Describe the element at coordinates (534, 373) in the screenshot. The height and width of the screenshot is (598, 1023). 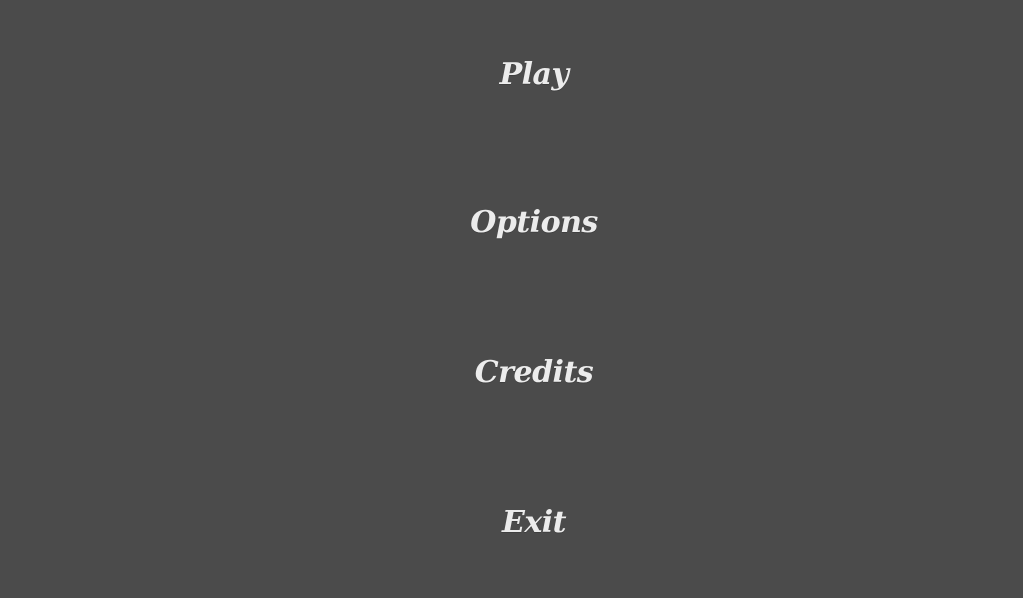
I see `credits-button: Credits` at that location.